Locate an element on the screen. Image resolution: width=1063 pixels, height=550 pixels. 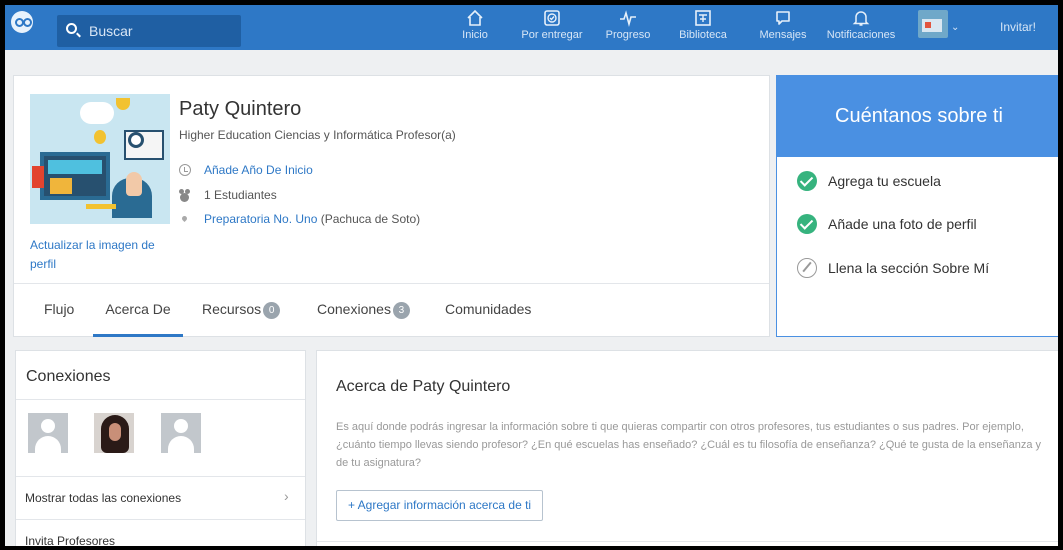
about-title: Acerca de Paty Quintero is located at coordinates (423, 386).